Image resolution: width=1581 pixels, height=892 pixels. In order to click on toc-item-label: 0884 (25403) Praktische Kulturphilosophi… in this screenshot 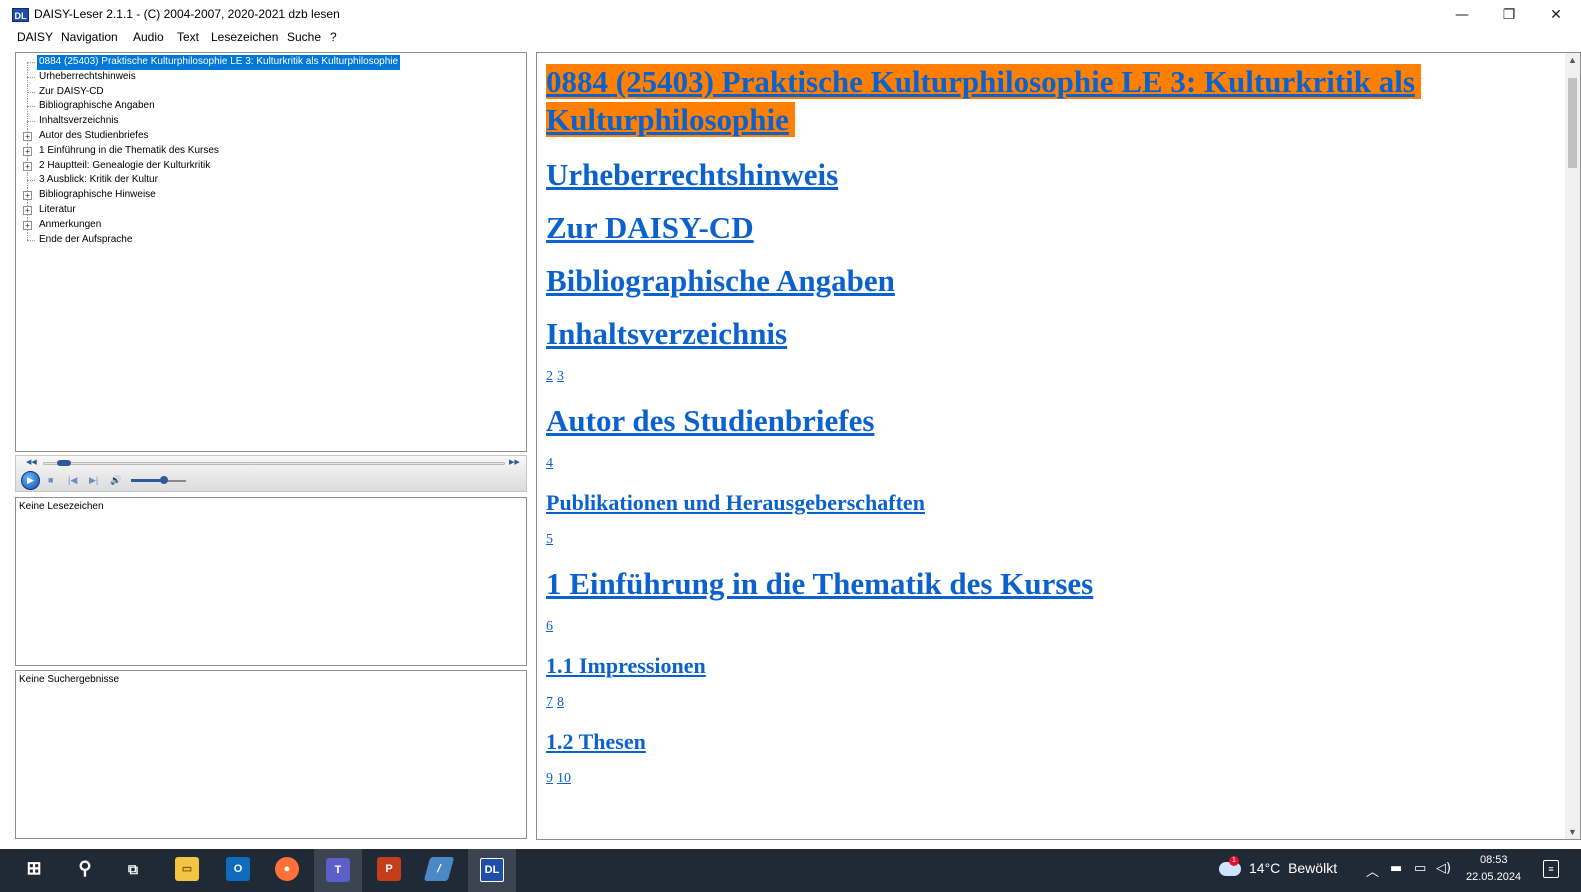, I will do `click(219, 62)`.